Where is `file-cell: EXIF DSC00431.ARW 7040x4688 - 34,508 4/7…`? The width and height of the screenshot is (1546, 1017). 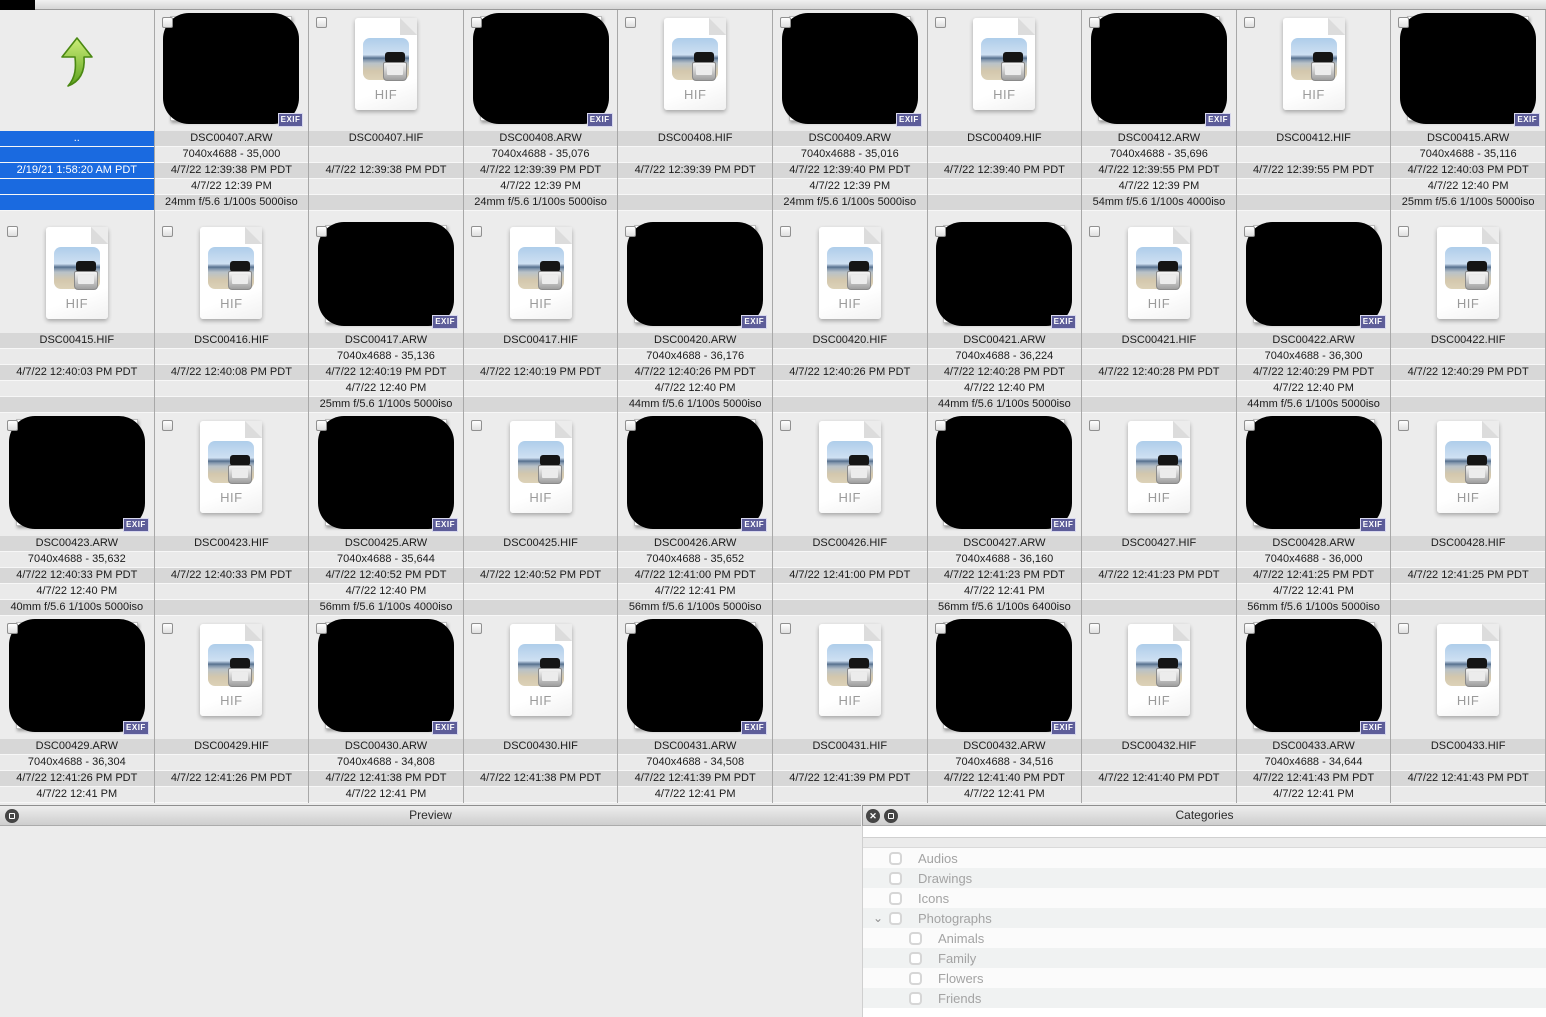
file-cell: EXIF DSC00431.ARW 7040x4688 - 34,508 4/7… is located at coordinates (695, 709).